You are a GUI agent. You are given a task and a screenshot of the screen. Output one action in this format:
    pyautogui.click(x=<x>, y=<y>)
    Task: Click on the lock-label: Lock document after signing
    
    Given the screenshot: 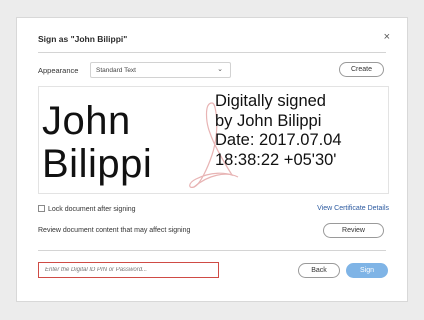 What is the action you would take?
    pyautogui.click(x=92, y=209)
    